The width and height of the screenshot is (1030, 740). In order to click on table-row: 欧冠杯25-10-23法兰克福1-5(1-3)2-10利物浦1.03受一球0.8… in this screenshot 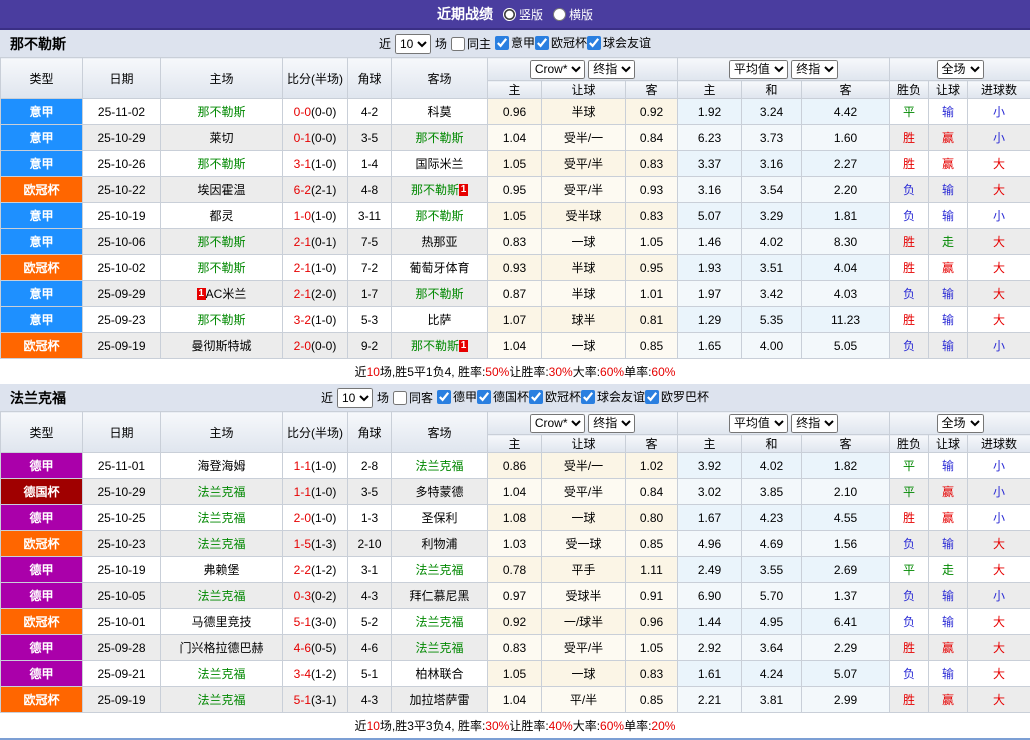, I will do `click(515, 544)`.